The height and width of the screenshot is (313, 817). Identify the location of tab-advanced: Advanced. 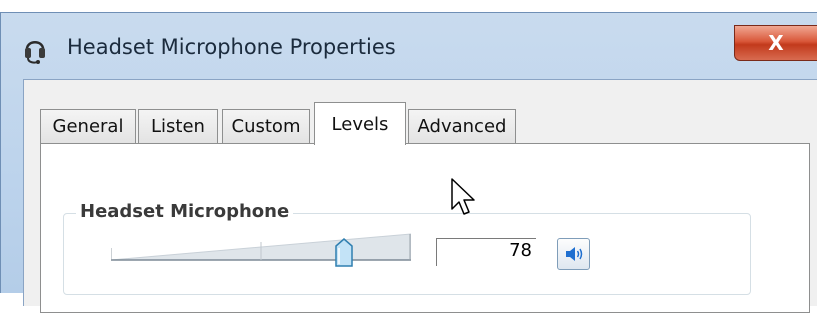
(462, 126).